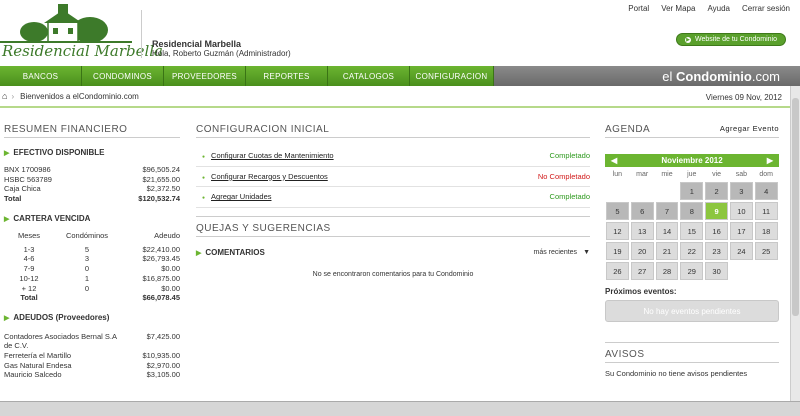 Image resolution: width=800 pixels, height=416 pixels. Describe the element at coordinates (586, 252) in the screenshot. I see `caret-down-icon: ▼` at that location.